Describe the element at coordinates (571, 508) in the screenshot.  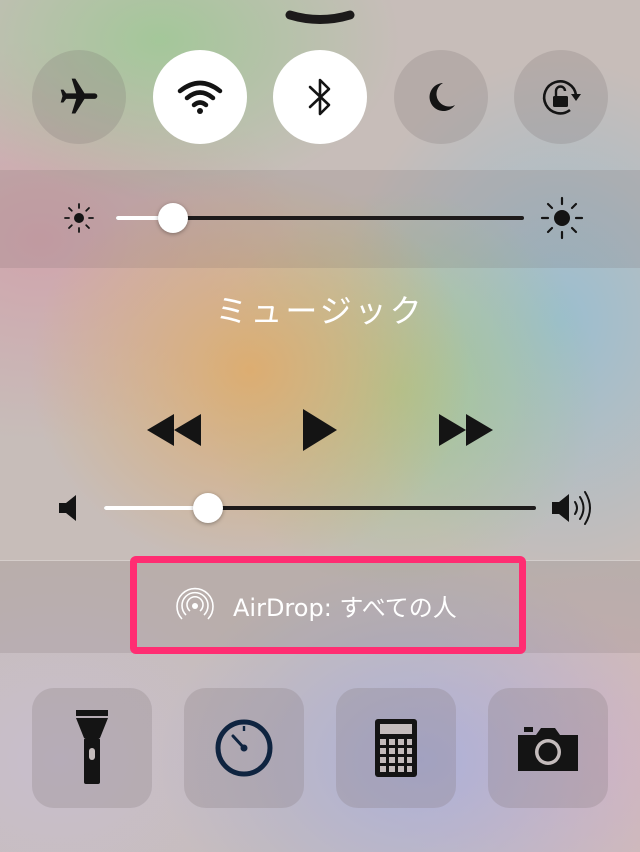
I see `speaker-loud-icon` at that location.